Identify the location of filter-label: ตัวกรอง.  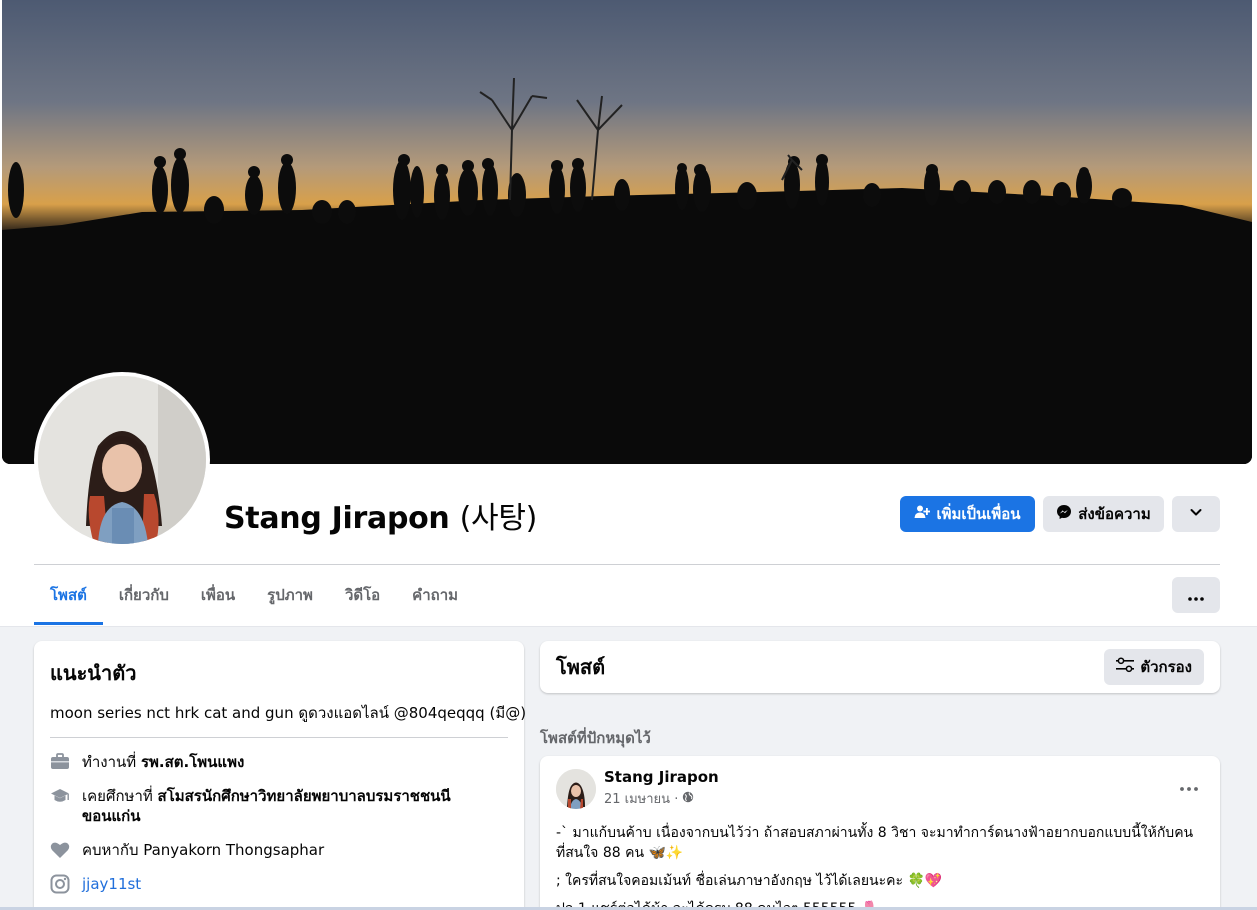
(1166, 667).